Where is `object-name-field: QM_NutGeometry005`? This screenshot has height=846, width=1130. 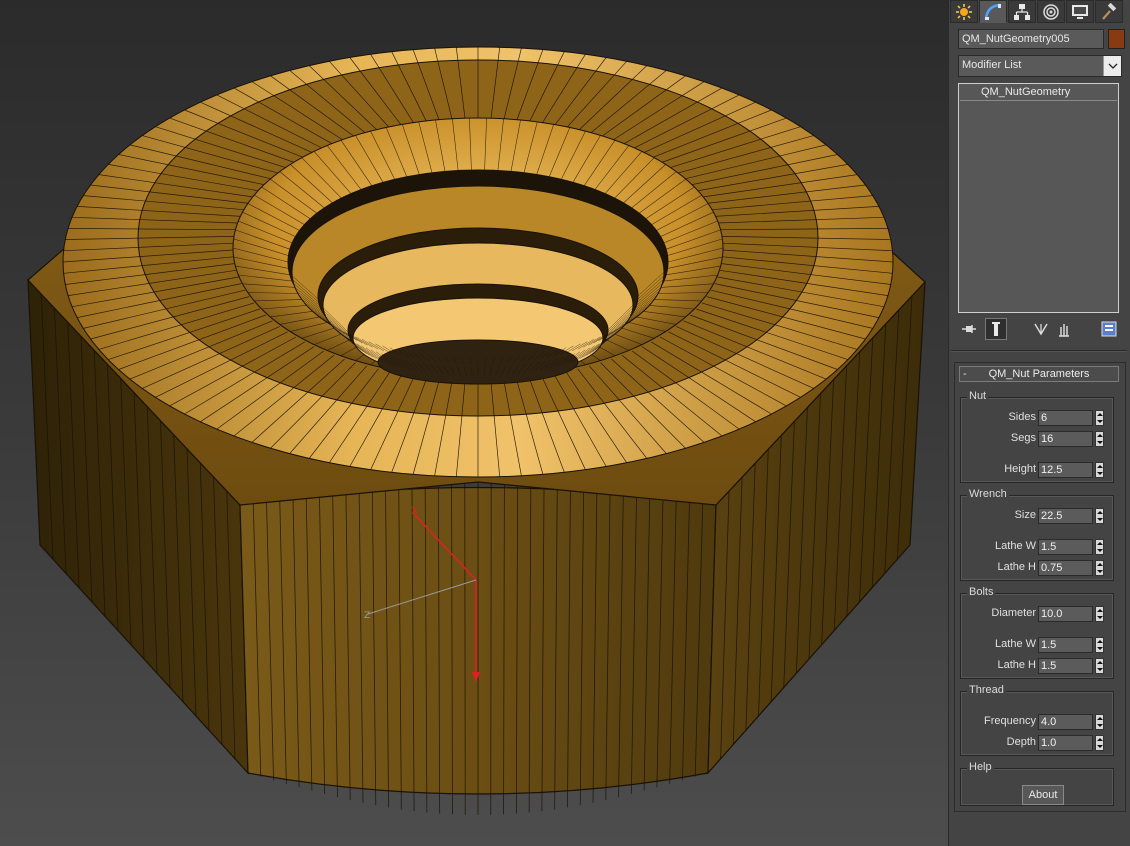
object-name-field: QM_NutGeometry005 is located at coordinates (1031, 39).